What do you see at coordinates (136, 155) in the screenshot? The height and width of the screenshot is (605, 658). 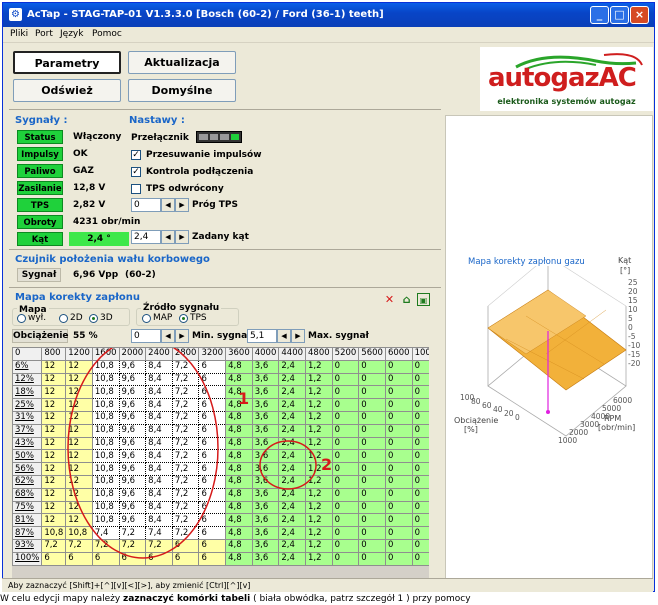 I see `przesuwanie-checkbox: ✓` at bounding box center [136, 155].